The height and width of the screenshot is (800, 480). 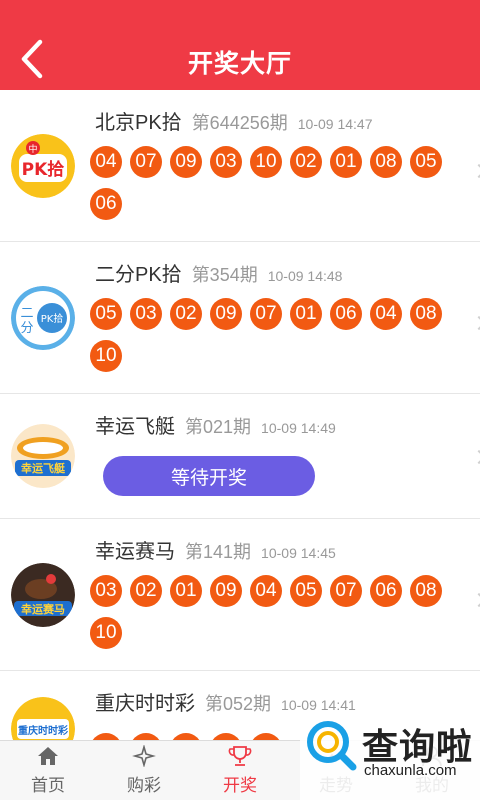 I want to click on tab-draw: 开奖, so click(x=240, y=770).